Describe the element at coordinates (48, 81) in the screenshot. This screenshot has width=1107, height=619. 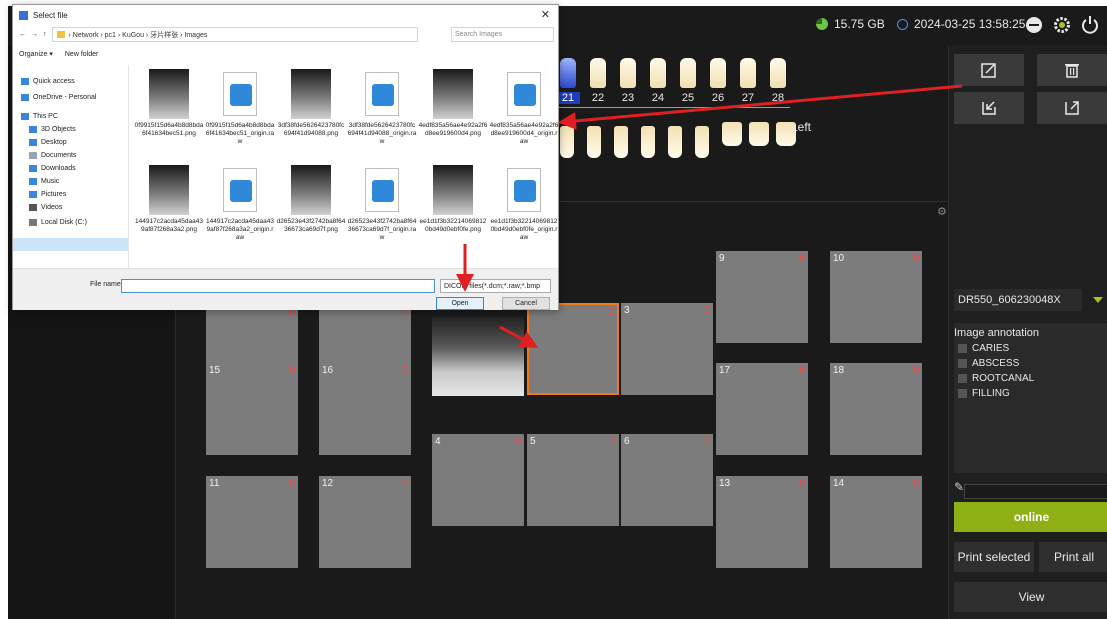
I see `nav-item: Quick access` at that location.